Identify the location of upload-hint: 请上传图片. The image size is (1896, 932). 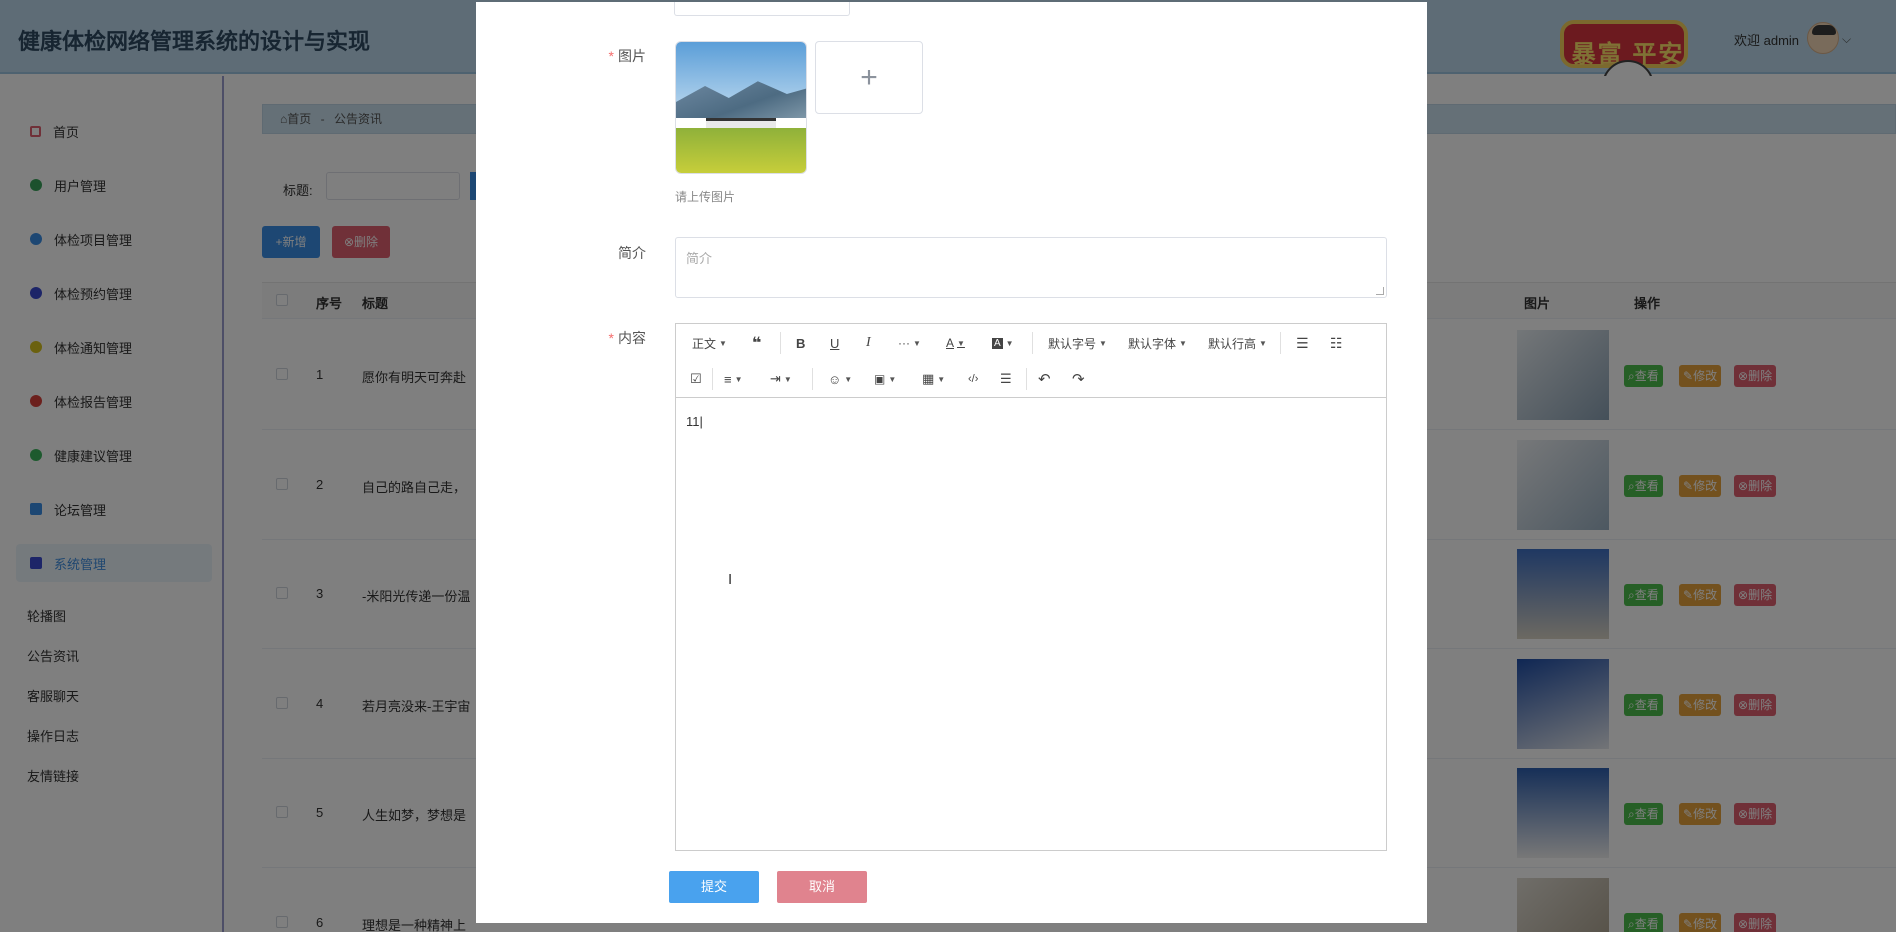
(705, 197).